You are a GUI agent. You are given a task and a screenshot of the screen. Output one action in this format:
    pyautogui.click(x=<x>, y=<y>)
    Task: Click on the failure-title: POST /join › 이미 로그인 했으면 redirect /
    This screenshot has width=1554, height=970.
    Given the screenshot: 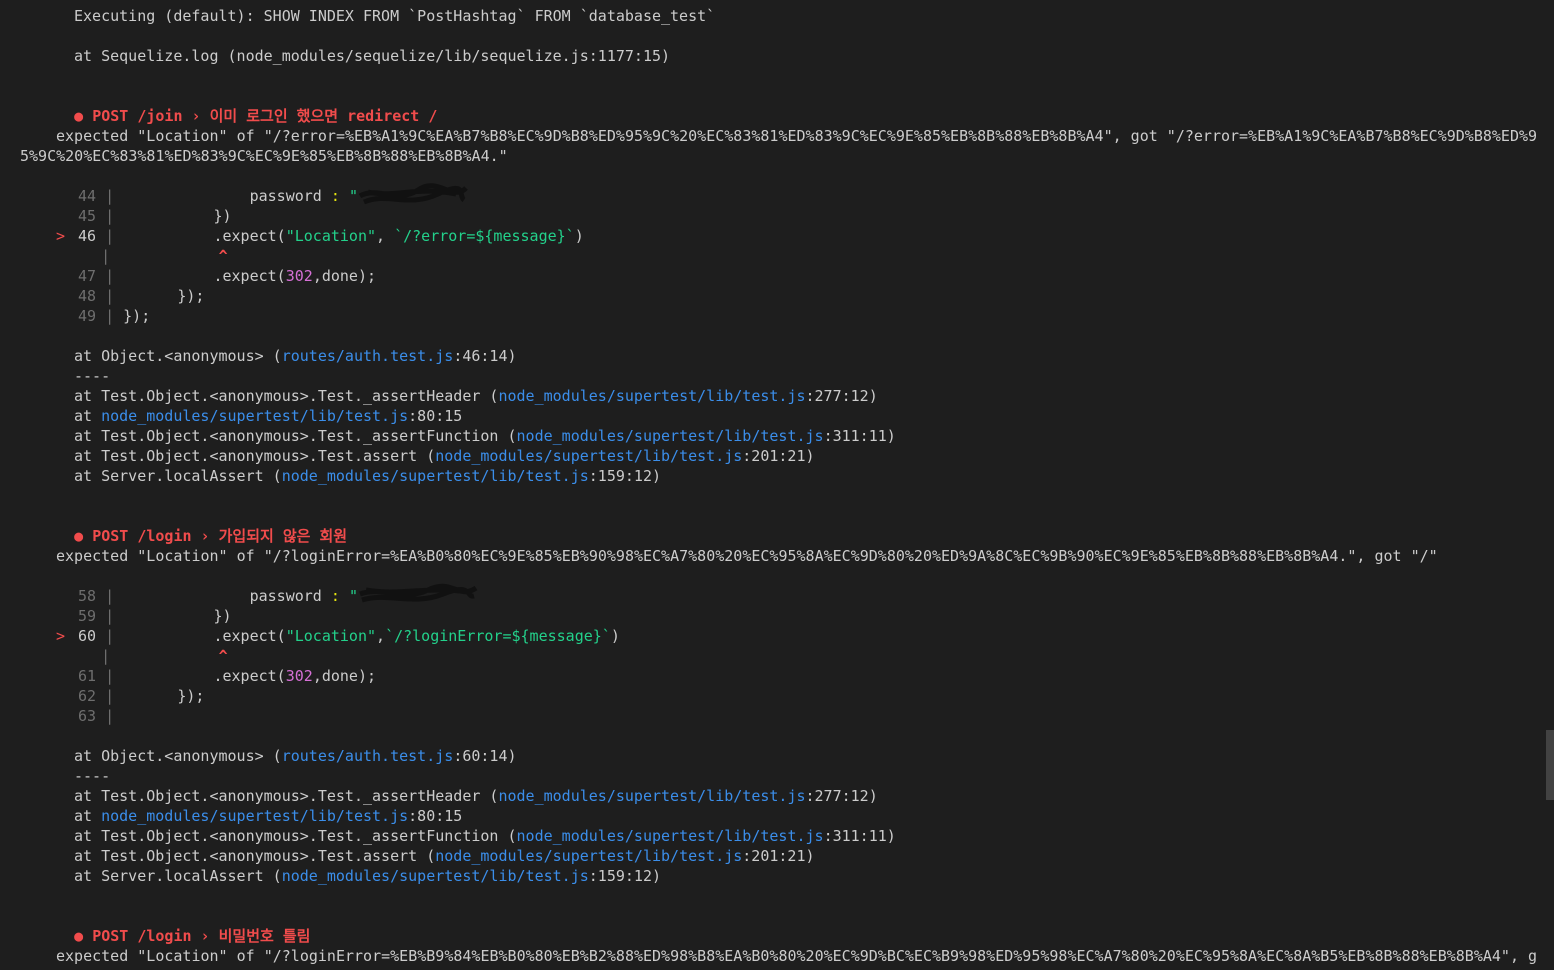 What is the action you would take?
    pyautogui.click(x=265, y=116)
    